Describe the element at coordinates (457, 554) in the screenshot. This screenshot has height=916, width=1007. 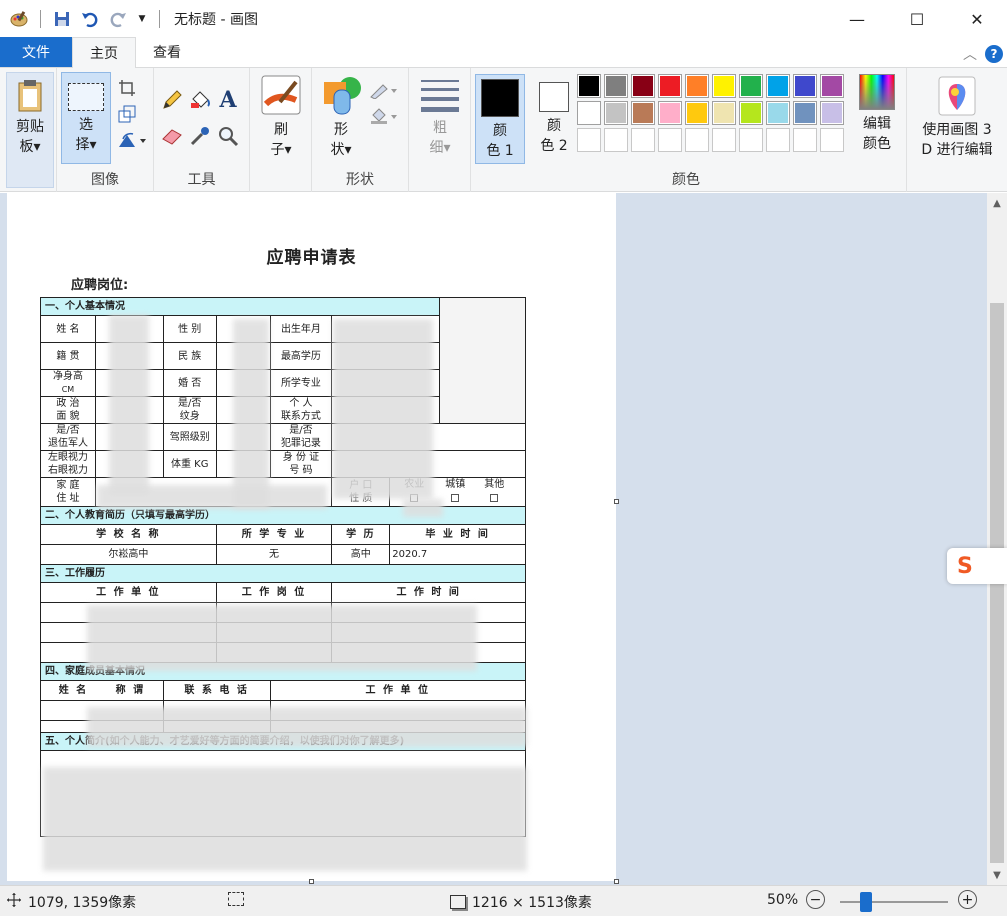
I see `grad-value: 2020.7` at that location.